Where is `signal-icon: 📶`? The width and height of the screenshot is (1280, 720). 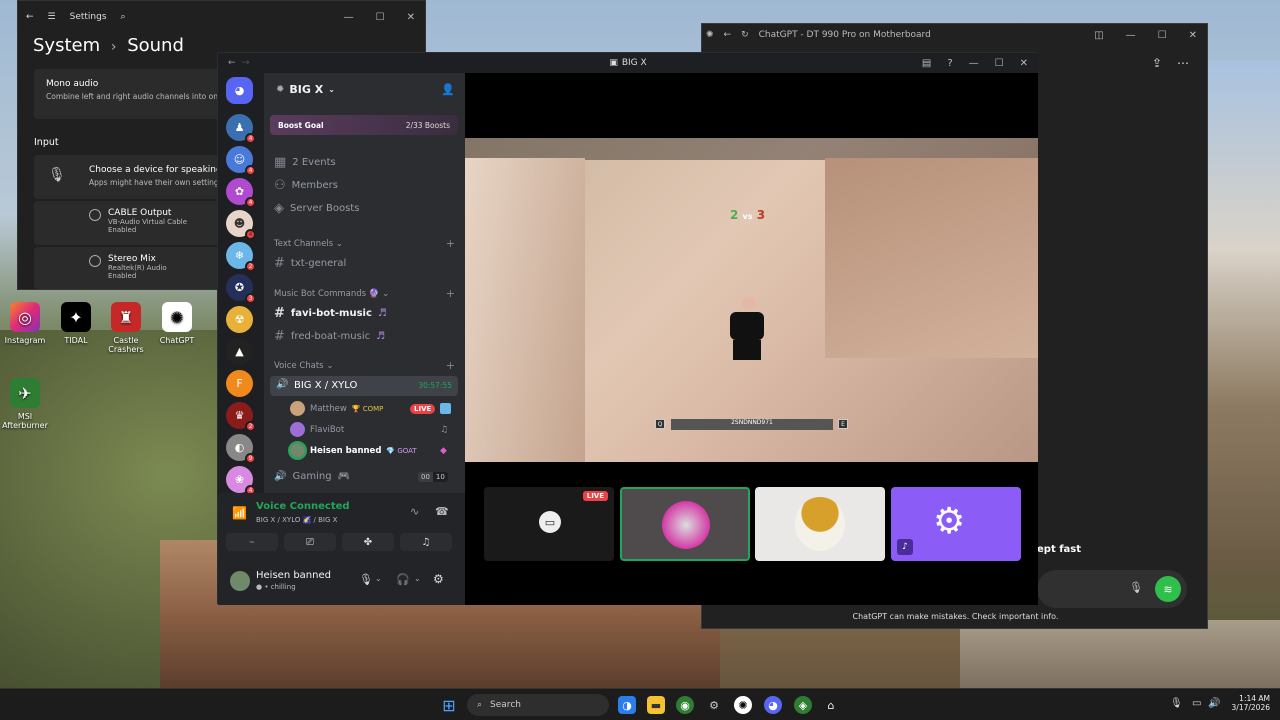
signal-icon: 📶 is located at coordinates (239, 513).